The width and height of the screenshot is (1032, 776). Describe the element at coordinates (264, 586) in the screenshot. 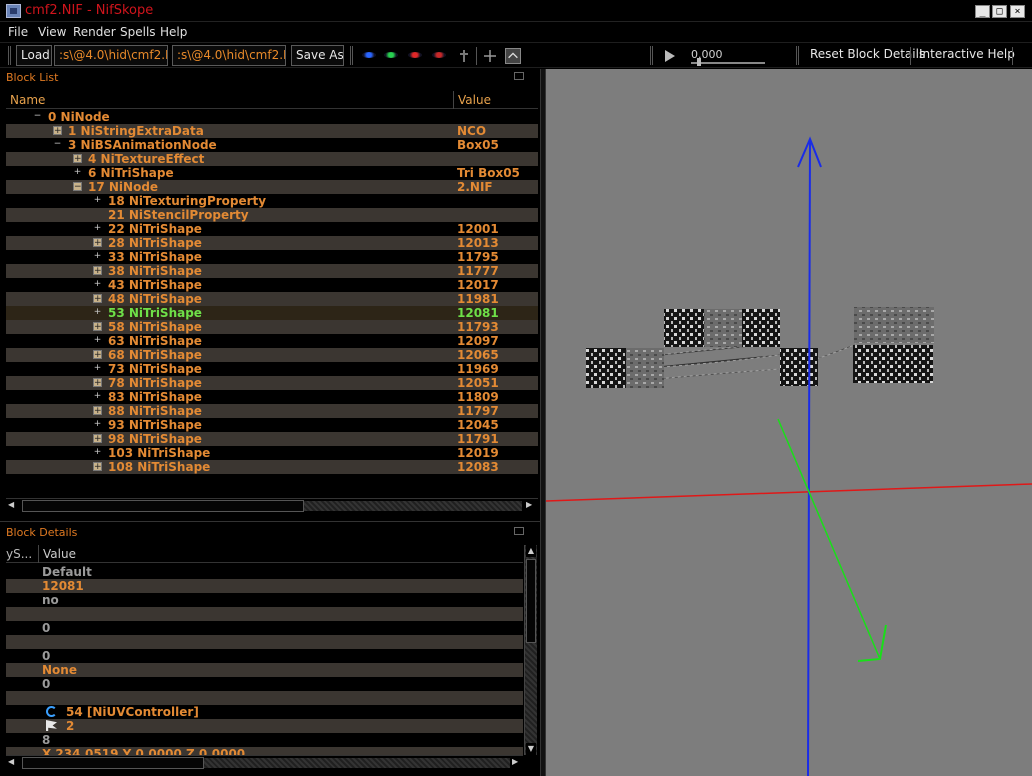

I see `detail-row: 12081` at that location.